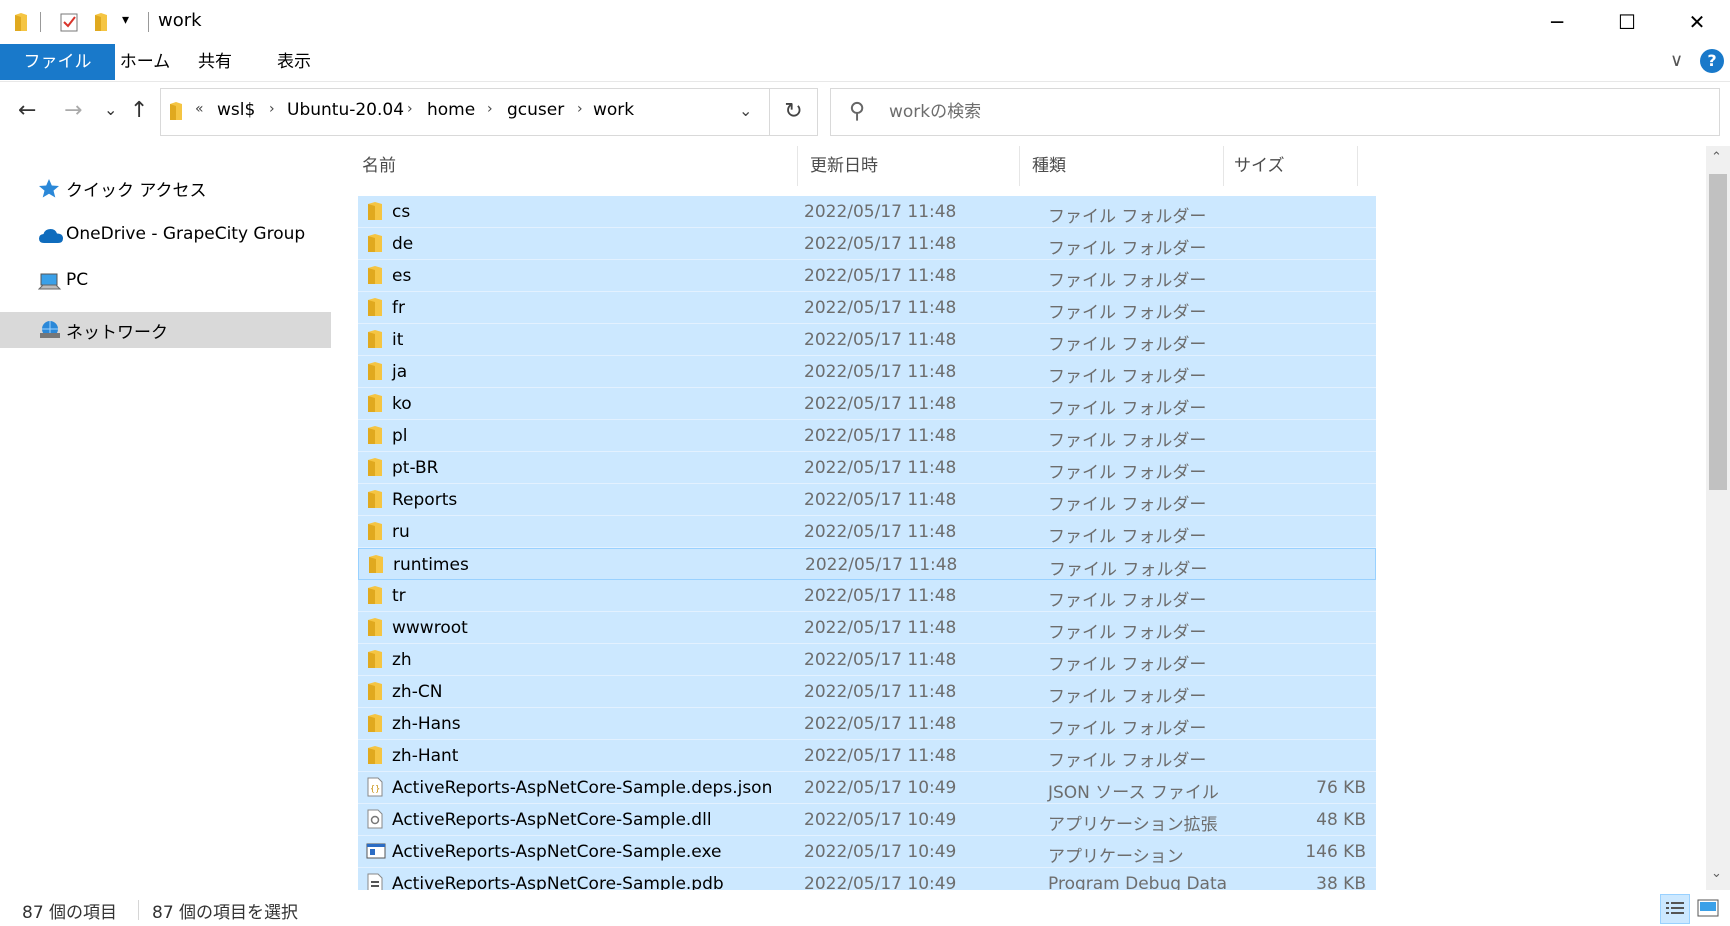 The height and width of the screenshot is (926, 1730). What do you see at coordinates (1557, 22) in the screenshot?
I see `minimize-button: ─` at bounding box center [1557, 22].